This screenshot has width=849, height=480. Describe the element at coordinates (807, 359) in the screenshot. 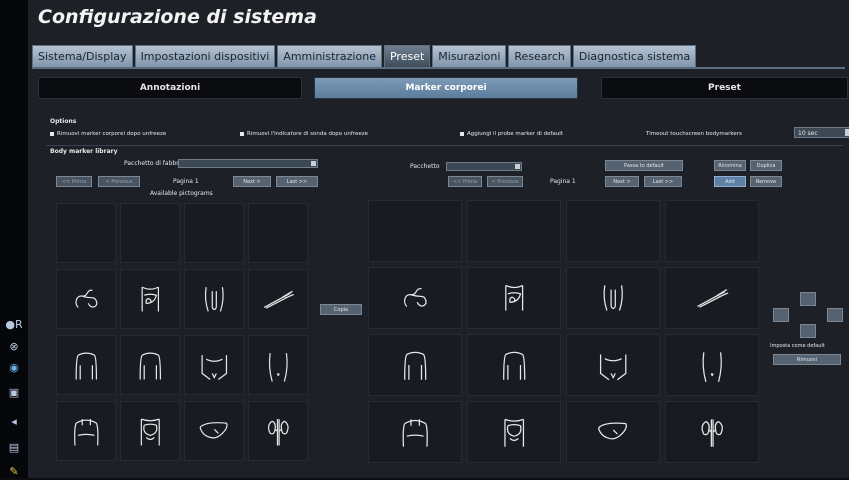

I see `side-remove-button: Rimuovi` at that location.